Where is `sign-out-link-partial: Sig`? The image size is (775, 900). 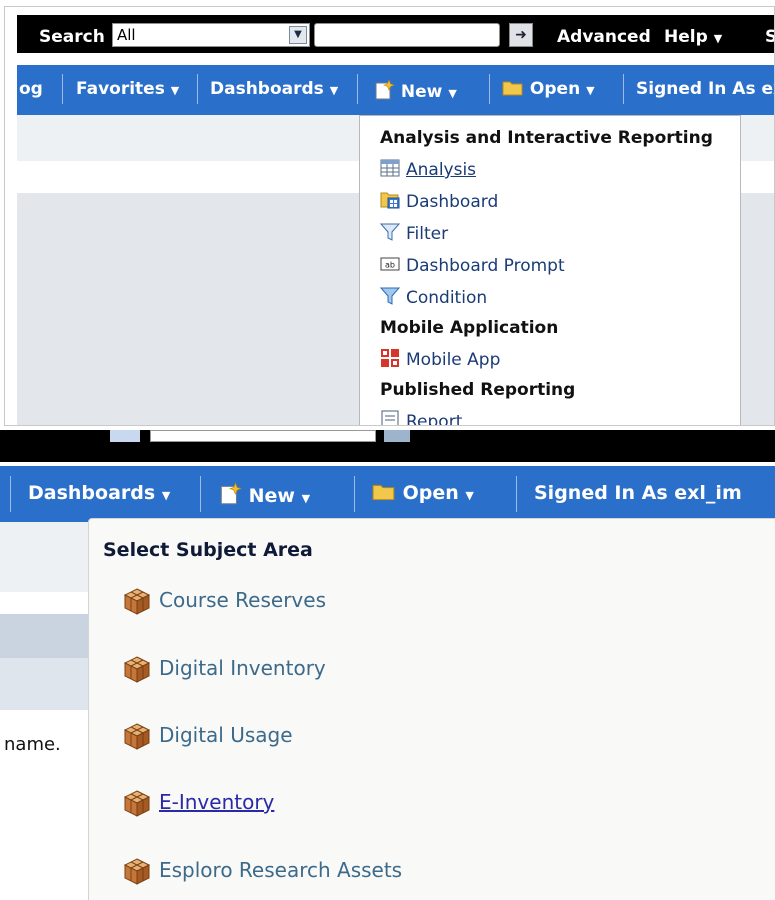 sign-out-link-partial: Sig is located at coordinates (769, 37).